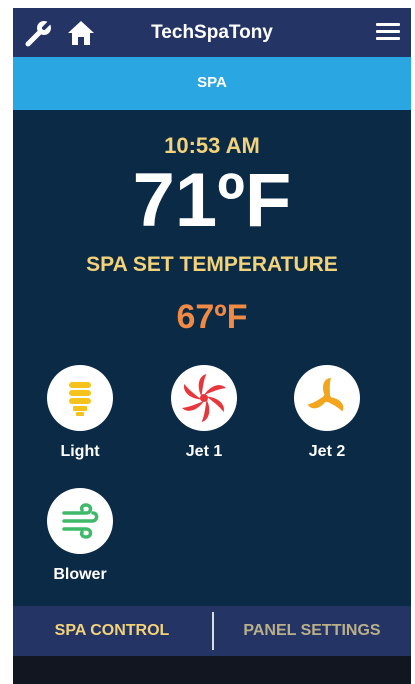 The image size is (415, 684). Describe the element at coordinates (212, 631) in the screenshot. I see `bottom-nav: SPA CONTROL PANEL SETTINGS` at that location.